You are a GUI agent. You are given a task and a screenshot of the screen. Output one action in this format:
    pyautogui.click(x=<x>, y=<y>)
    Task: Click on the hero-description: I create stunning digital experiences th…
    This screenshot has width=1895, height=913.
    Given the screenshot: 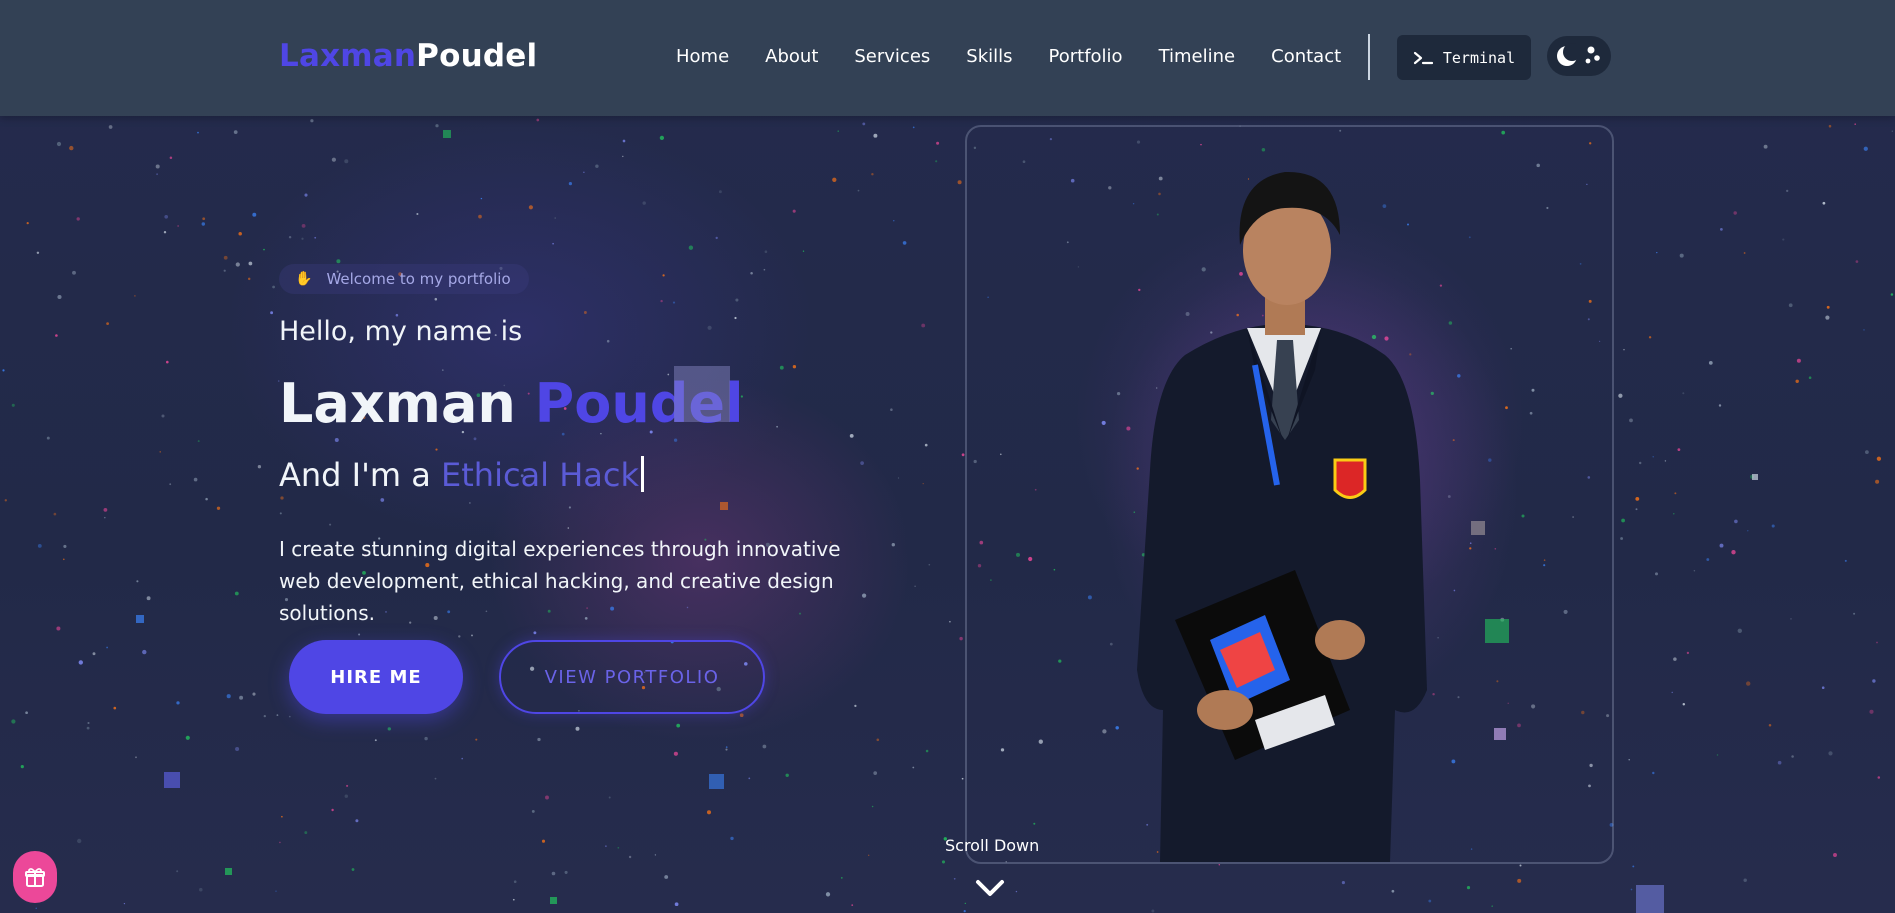 What is the action you would take?
    pyautogui.click(x=560, y=581)
    